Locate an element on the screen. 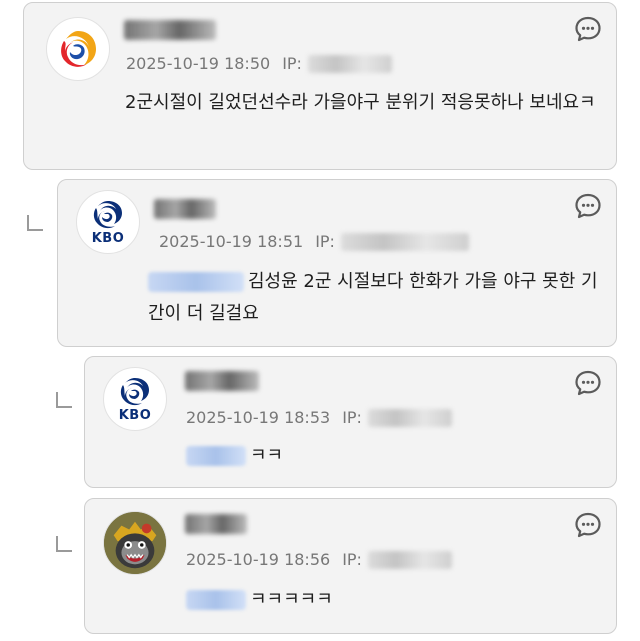 The width and height of the screenshot is (640, 641). comment-text: 2군시절이 길었던선수라 가을야구 분위기 적응못하나 보네요ㅋ is located at coordinates (360, 102).